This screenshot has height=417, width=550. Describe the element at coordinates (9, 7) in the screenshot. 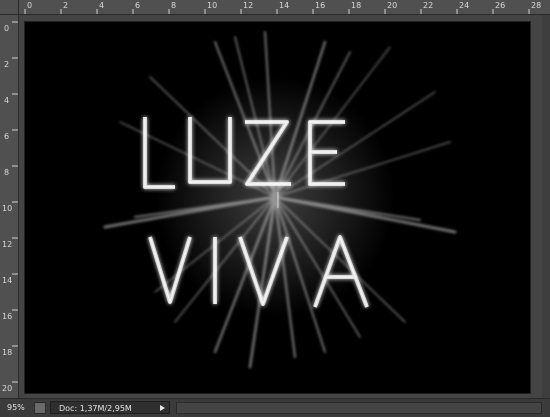

I see `ruler-origin-corner` at that location.